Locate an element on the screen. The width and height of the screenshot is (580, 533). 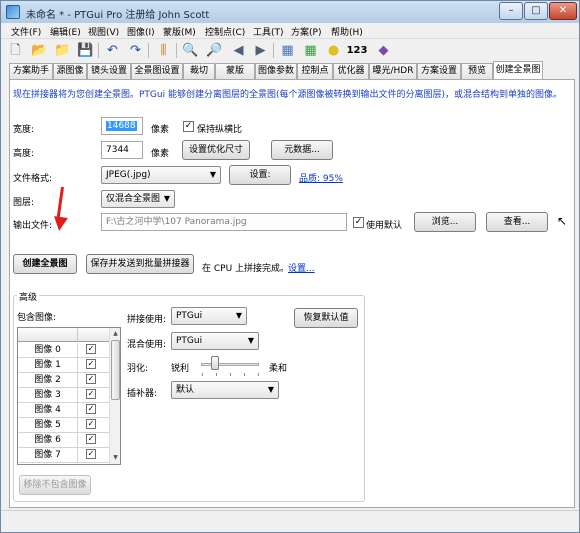
save-icon: 💾 is located at coordinates (85, 50).